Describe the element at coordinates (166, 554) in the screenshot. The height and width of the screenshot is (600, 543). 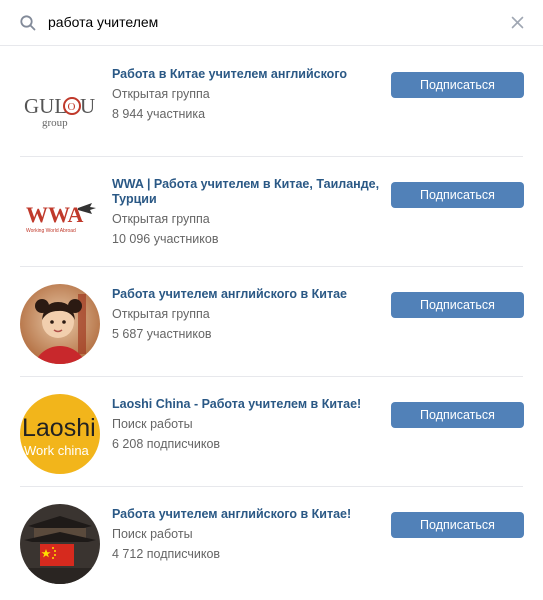
I see `group-members-count: 4 712 подписчиков` at that location.